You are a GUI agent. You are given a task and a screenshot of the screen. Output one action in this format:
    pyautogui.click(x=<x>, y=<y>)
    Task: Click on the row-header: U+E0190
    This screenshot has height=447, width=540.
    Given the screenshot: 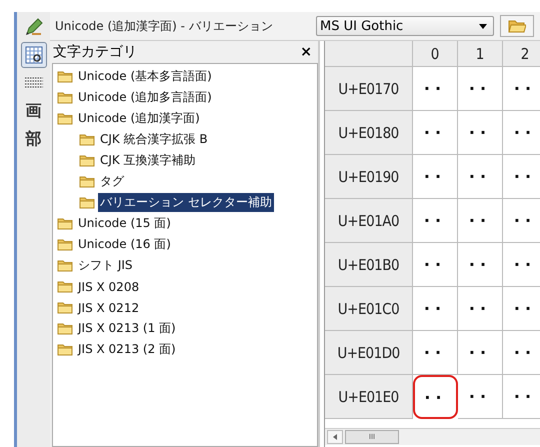 What is the action you would take?
    pyautogui.click(x=369, y=177)
    